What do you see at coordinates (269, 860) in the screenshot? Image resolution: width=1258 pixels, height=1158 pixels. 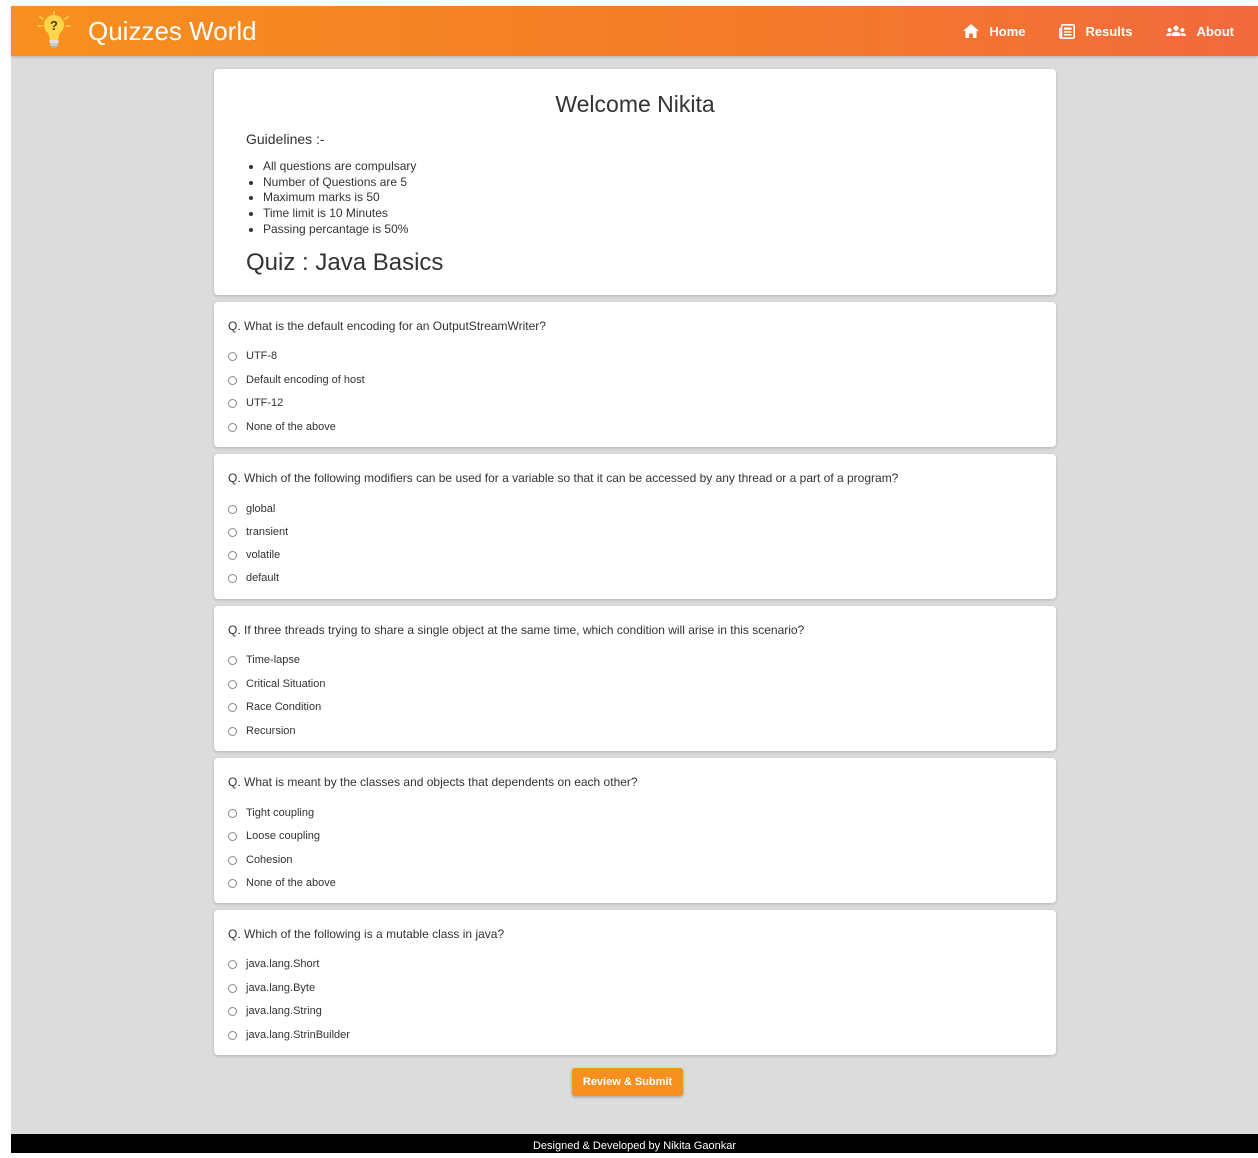 I see `option-label: Cohesion` at bounding box center [269, 860].